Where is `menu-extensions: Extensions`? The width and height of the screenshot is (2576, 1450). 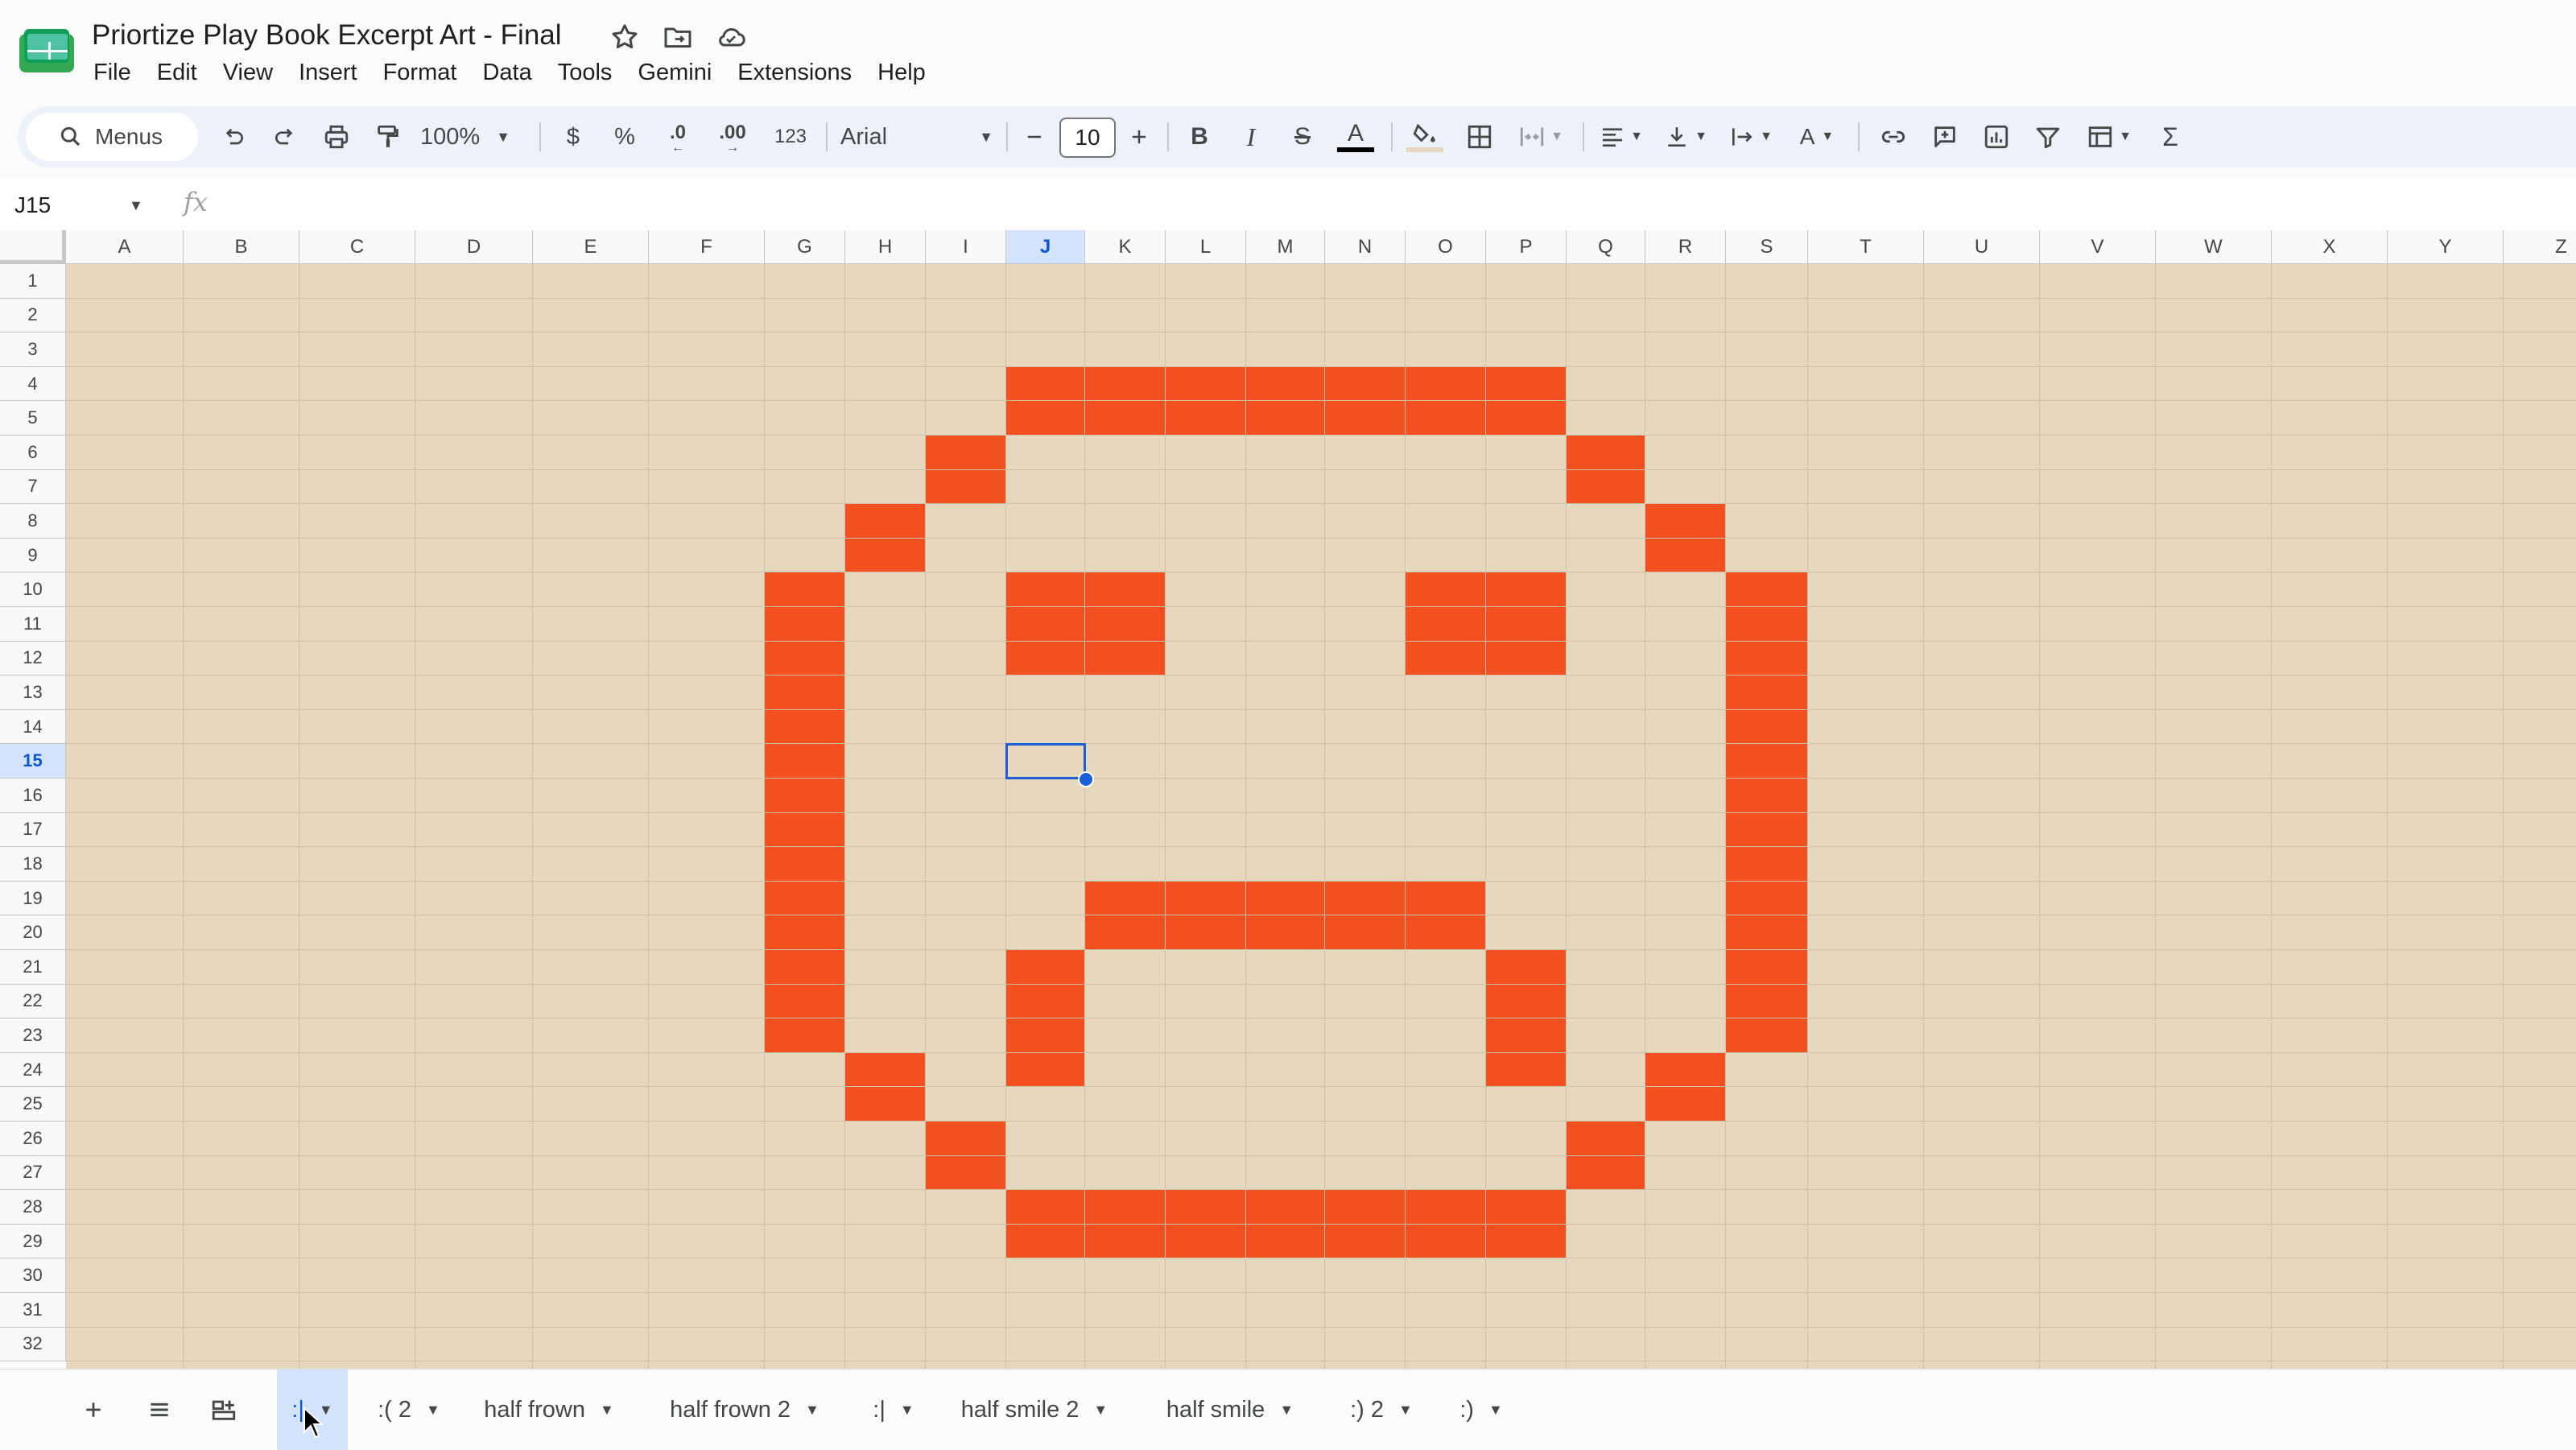
menu-extensions: Extensions is located at coordinates (794, 72).